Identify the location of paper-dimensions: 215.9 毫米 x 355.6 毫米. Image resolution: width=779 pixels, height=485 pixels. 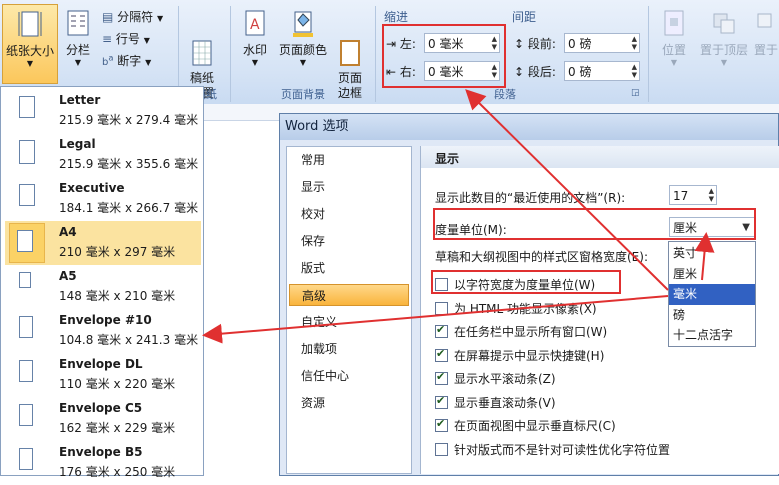
(129, 164).